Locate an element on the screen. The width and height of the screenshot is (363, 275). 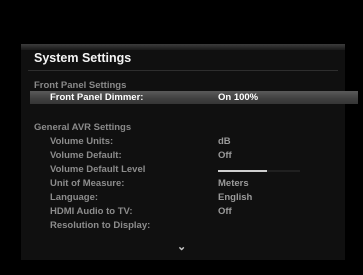
unit-of-measure-label: Unit of Measure: is located at coordinates (87, 183).